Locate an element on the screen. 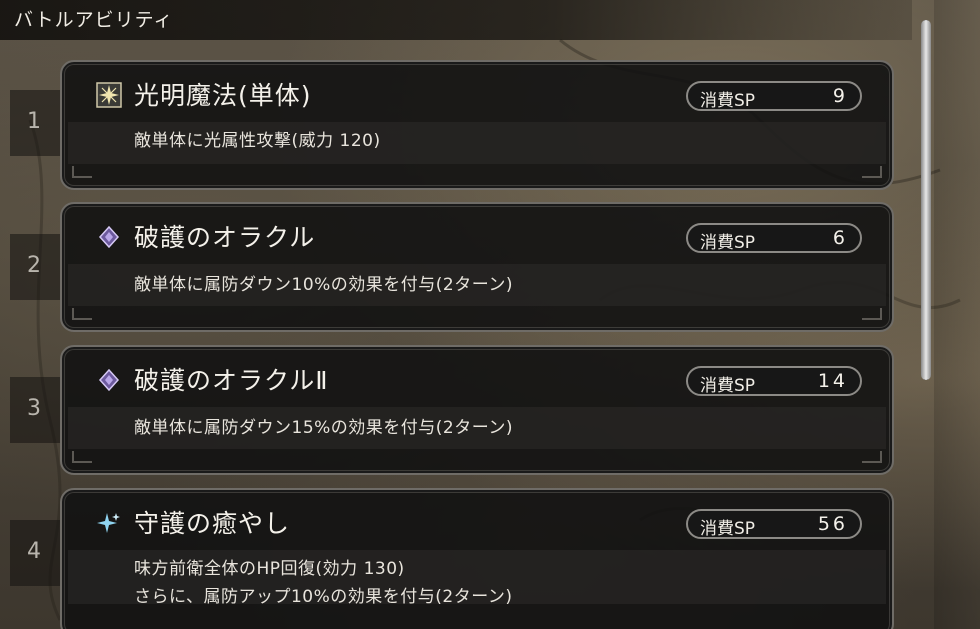 This screenshot has width=980, height=629. sp-value: 6 is located at coordinates (840, 238).